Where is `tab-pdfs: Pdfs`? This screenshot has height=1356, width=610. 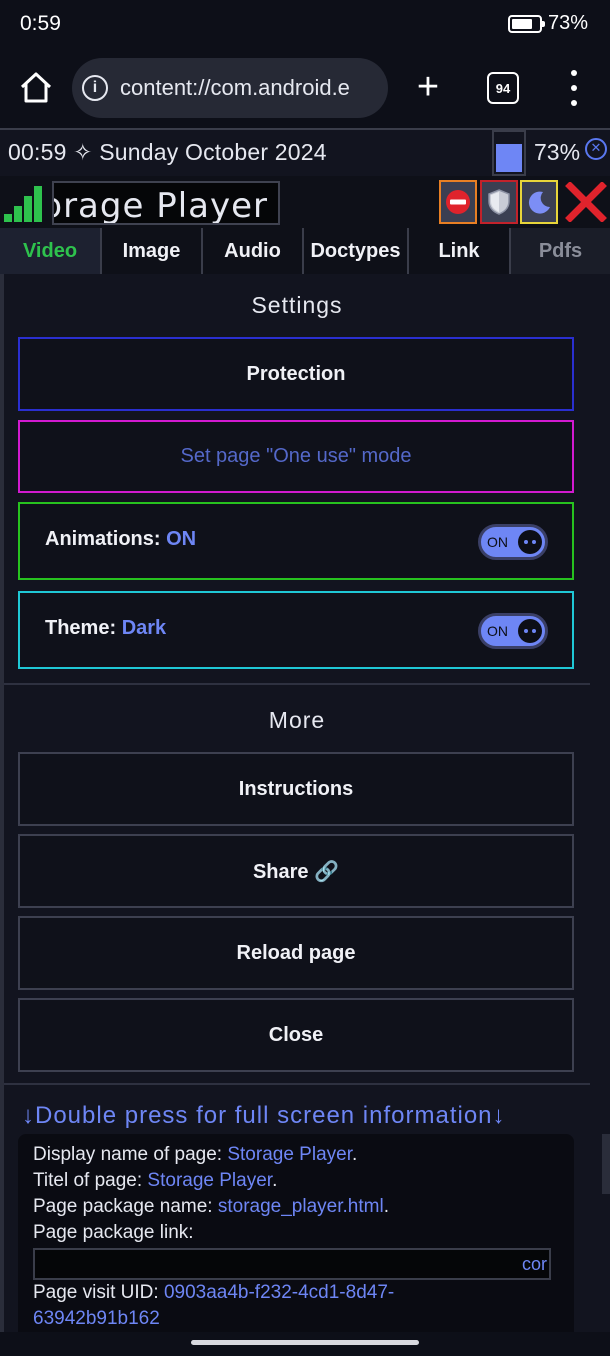 tab-pdfs: Pdfs is located at coordinates (560, 251).